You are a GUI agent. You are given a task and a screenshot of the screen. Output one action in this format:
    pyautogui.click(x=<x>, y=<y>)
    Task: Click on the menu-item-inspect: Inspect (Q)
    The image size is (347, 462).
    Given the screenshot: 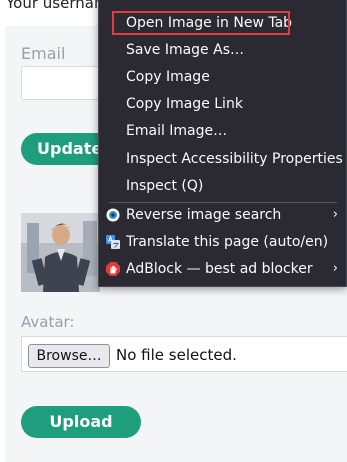 What is the action you would take?
    pyautogui.click(x=222, y=186)
    